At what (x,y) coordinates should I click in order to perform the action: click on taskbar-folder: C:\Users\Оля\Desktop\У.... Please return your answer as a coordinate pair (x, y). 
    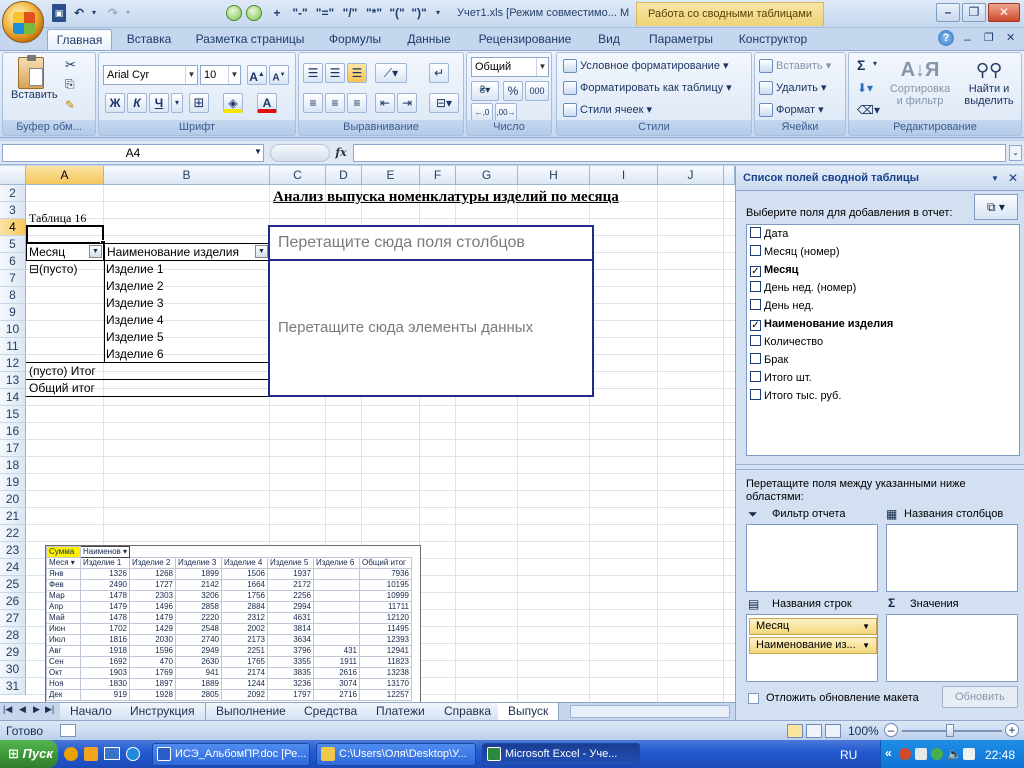
    Looking at the image, I should click on (396, 754).